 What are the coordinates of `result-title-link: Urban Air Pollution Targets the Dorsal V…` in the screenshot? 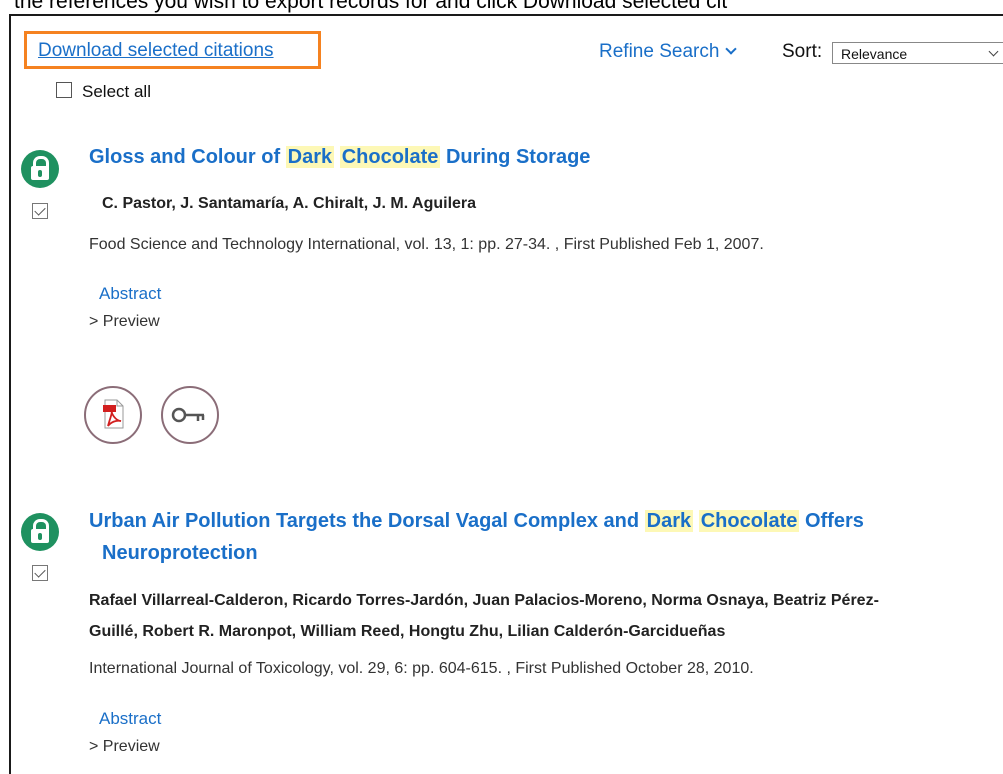 It's located at (544, 537).